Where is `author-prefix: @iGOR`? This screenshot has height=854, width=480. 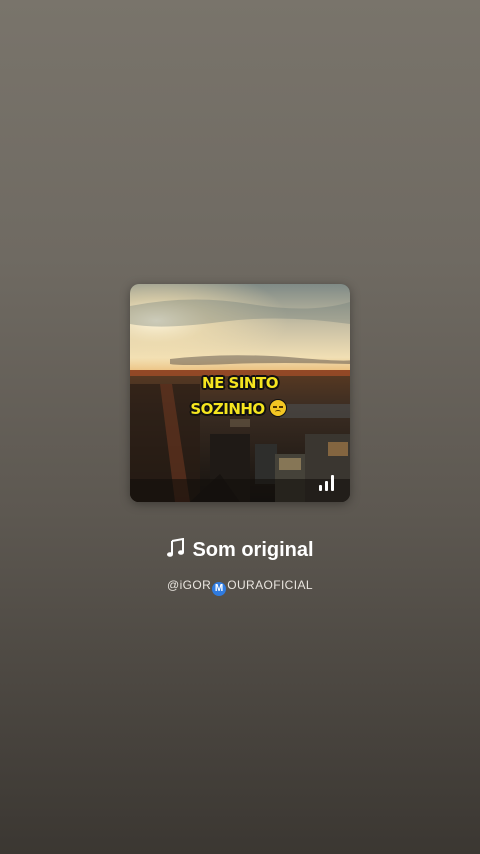
author-prefix: @iGOR is located at coordinates (189, 585).